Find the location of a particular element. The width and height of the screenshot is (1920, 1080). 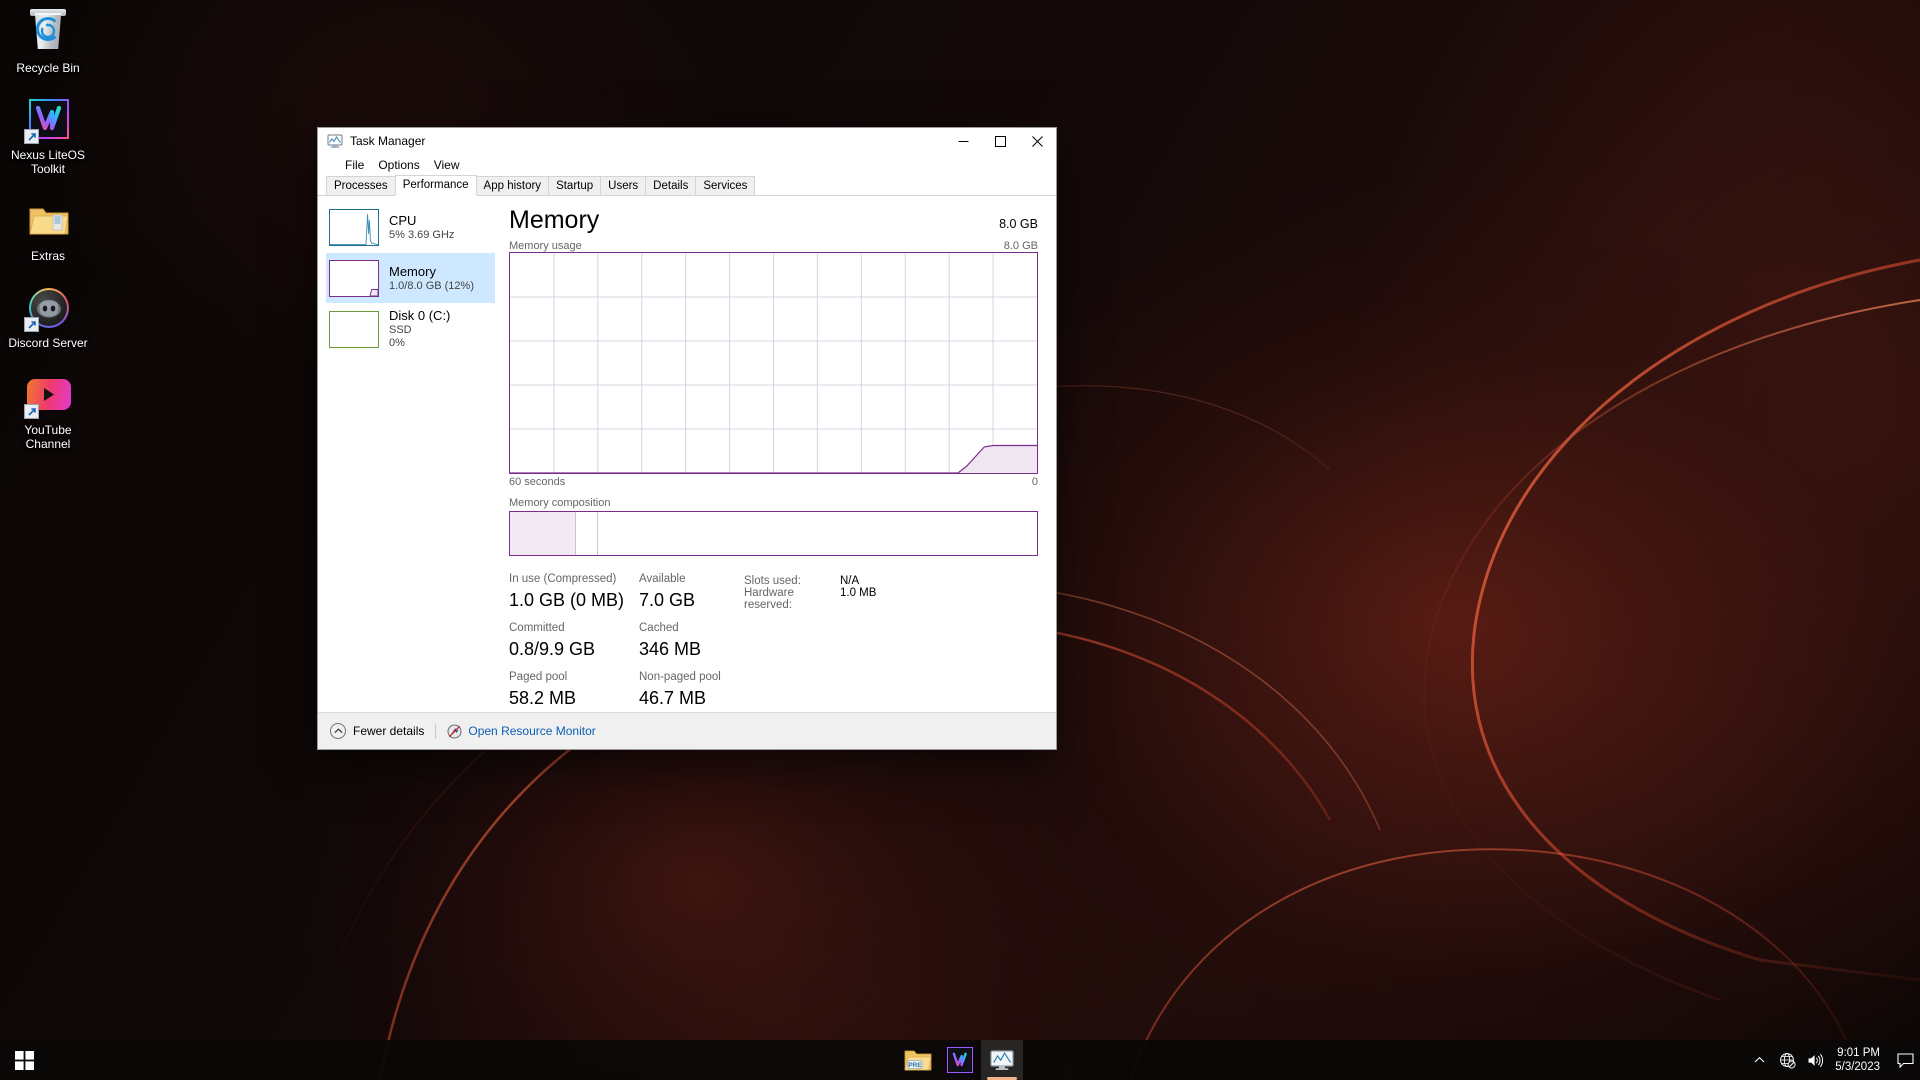

shortcut-overlay-icon is located at coordinates (31, 324).